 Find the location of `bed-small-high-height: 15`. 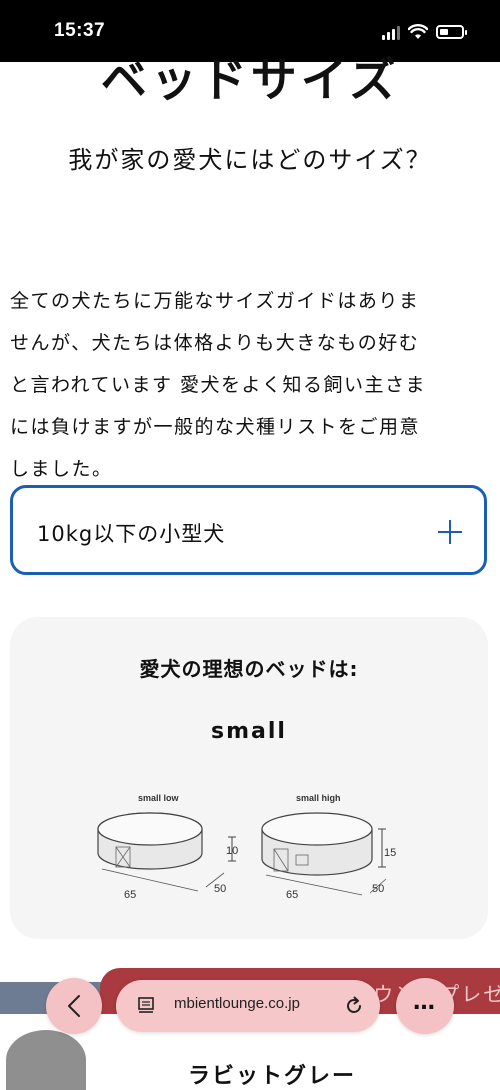

bed-small-high-height: 15 is located at coordinates (390, 853).